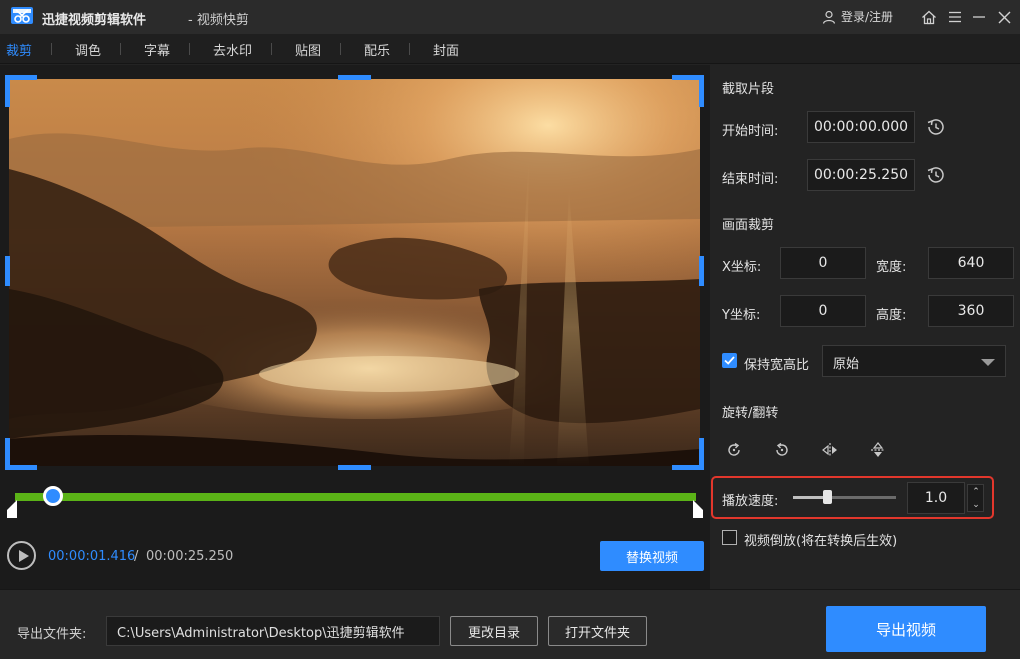  Describe the element at coordinates (510, 17) in the screenshot. I see `title-bar: 迅捷视频剪辑软件 - 视频快剪 登录/注册` at that location.